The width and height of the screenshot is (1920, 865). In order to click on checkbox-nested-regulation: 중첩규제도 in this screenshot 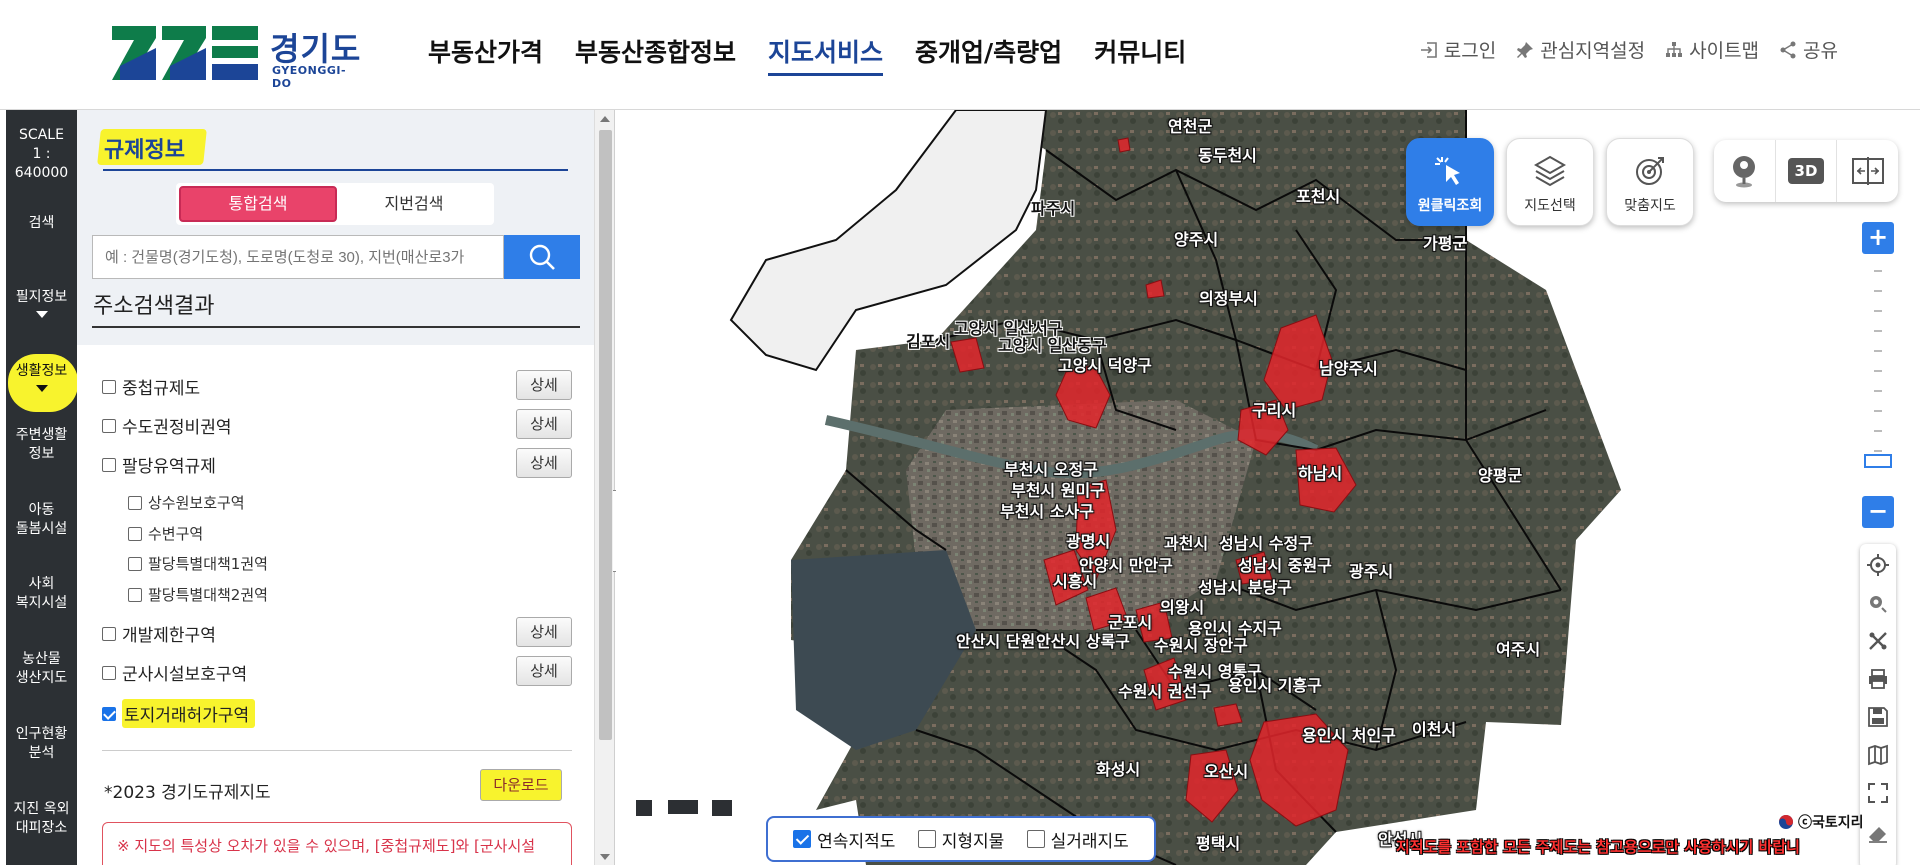, I will do `click(151, 386)`.